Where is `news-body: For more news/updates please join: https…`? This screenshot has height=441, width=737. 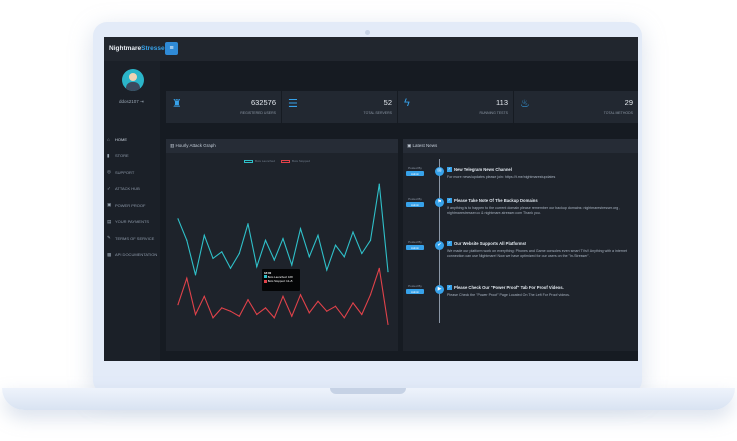
news-body: For more news/updates please join: https… is located at coordinates (501, 177).